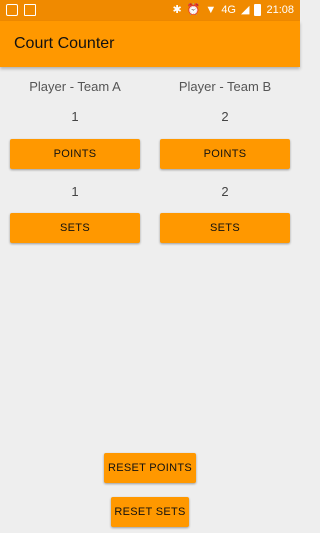 This screenshot has width=320, height=533. Describe the element at coordinates (193, 10) in the screenshot. I see `alarm-icon: ⏰` at that location.